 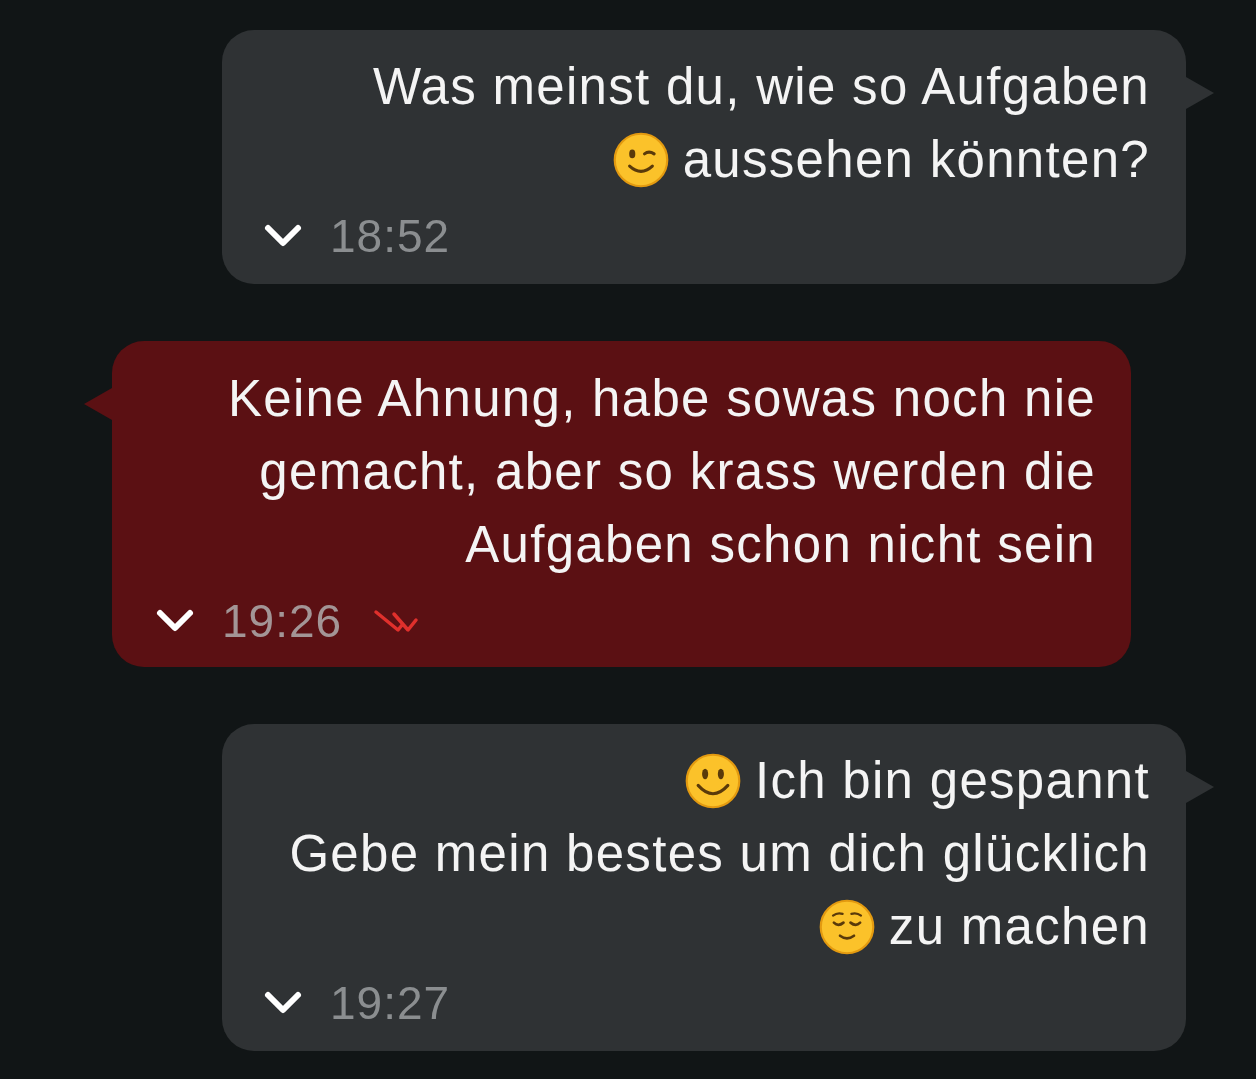 What do you see at coordinates (761, 87) in the screenshot?
I see `message-text: Was meinst du, wie so Aufgaben` at bounding box center [761, 87].